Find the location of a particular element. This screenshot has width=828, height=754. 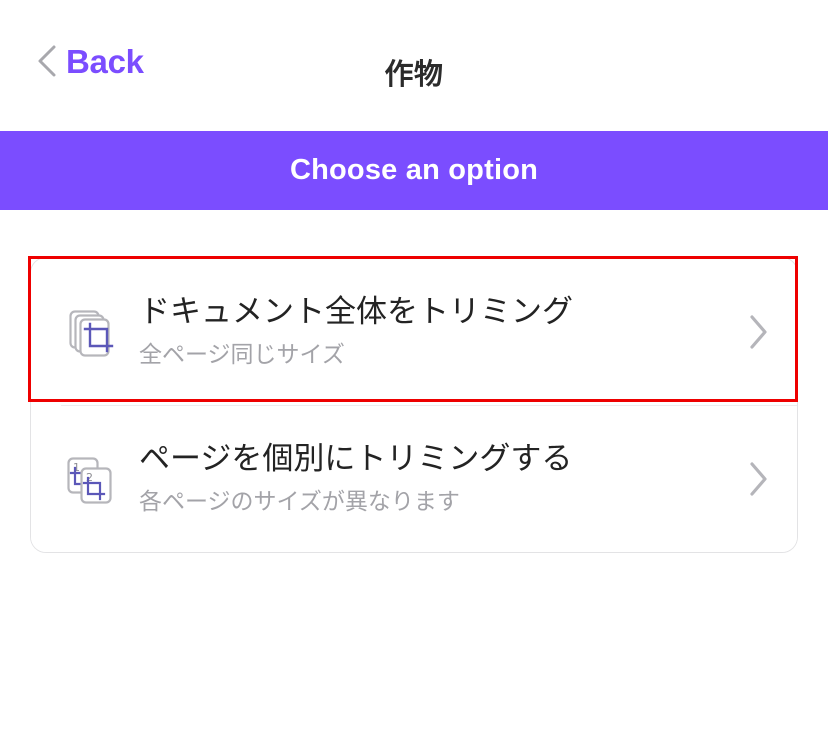

option-subtitle: 各ページのサイズが異なります is located at coordinates (299, 502).